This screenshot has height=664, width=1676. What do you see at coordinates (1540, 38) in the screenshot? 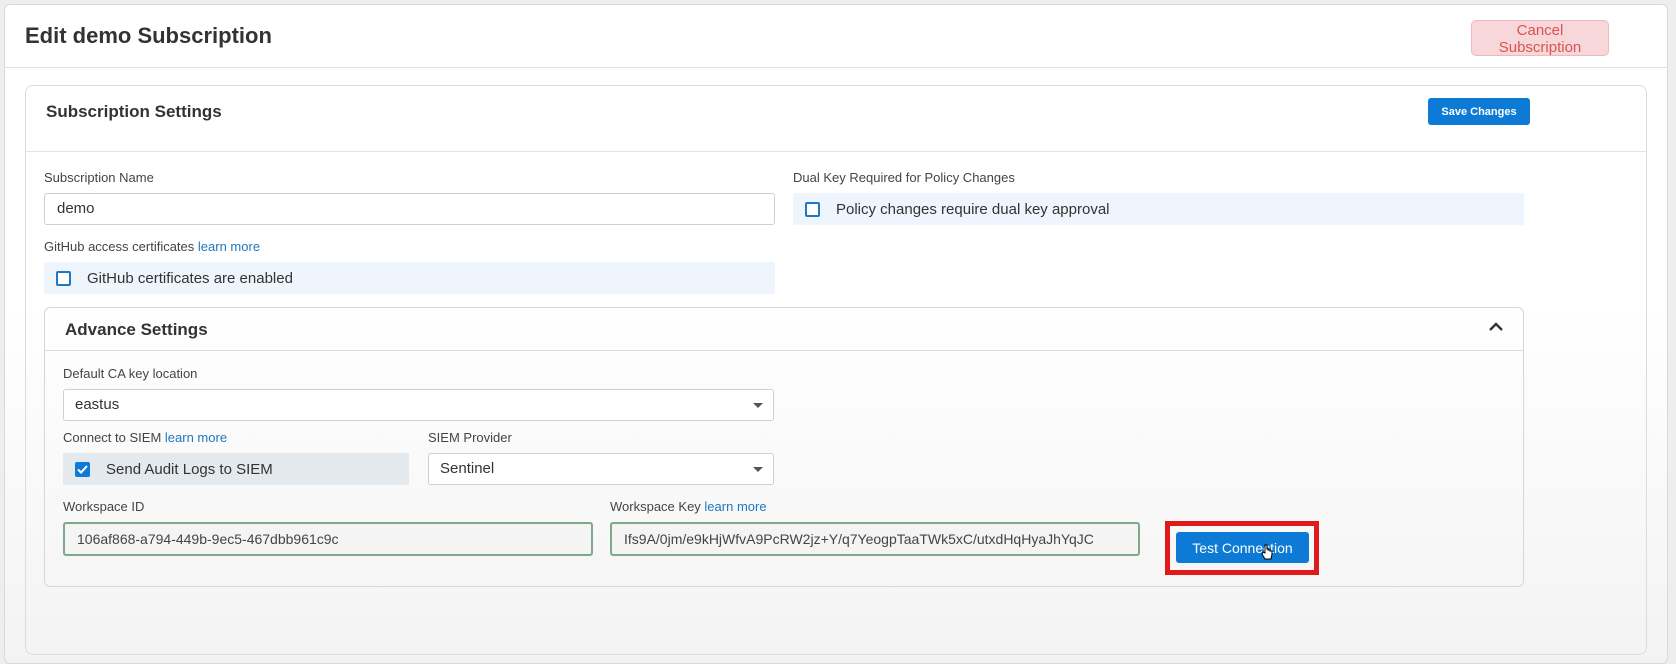
I see `cancel-subscription-button: Cancel Subscription` at bounding box center [1540, 38].